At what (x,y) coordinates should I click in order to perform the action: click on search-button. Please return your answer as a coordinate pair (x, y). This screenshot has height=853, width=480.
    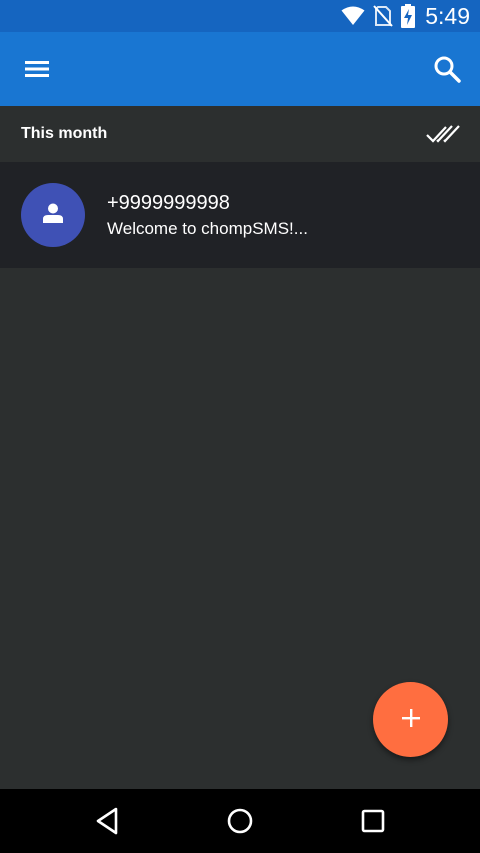
    Looking at the image, I should click on (447, 69).